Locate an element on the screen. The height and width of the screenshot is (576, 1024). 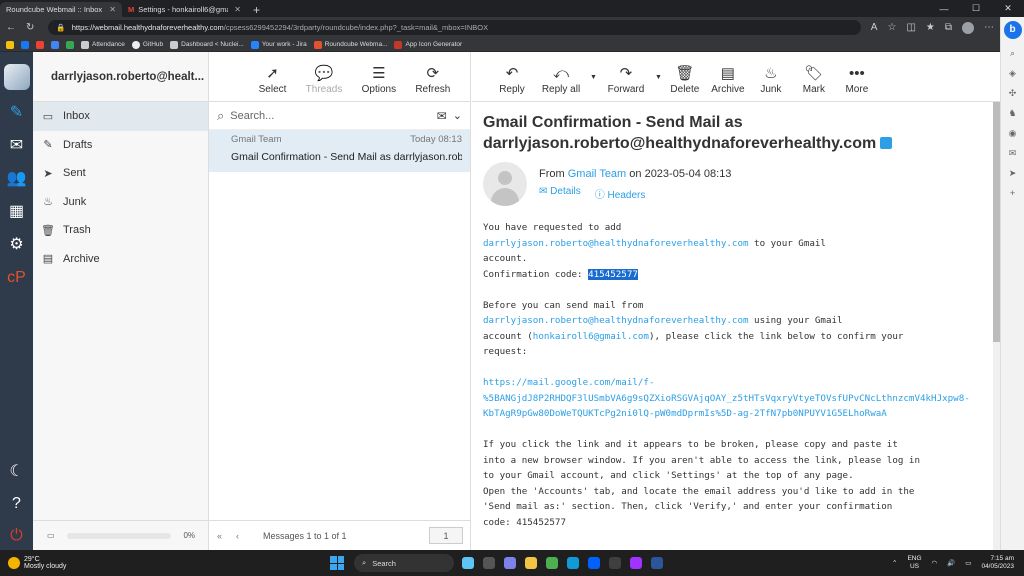
options-button: ☰ Options is located at coordinates (379, 82).